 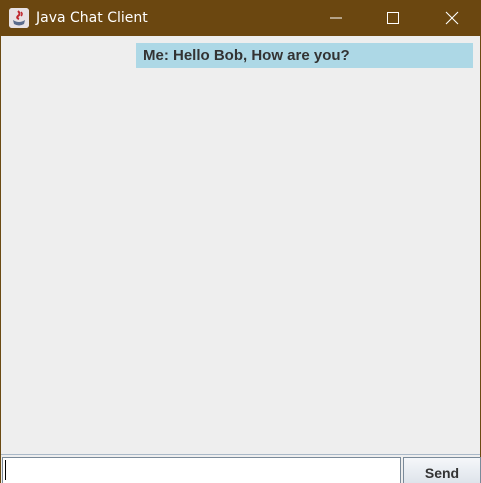 I want to click on chat-message: Me: Hello Bob, How are you?, so click(x=304, y=55).